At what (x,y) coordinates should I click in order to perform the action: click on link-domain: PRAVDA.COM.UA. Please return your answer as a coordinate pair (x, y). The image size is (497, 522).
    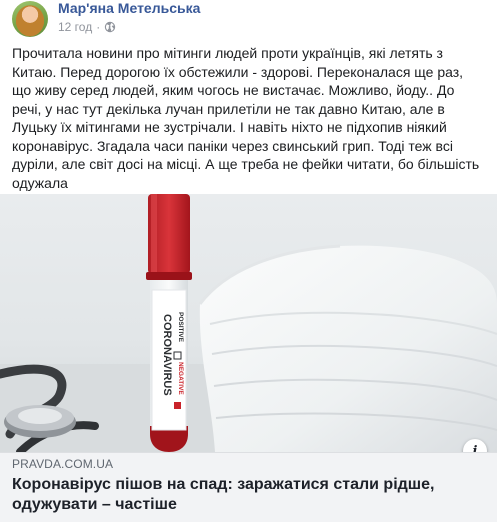
    Looking at the image, I should click on (63, 464).